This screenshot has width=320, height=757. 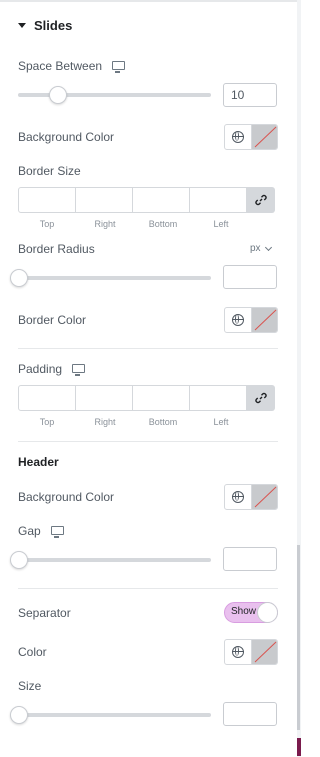 What do you see at coordinates (53, 25) in the screenshot?
I see `section-title: Slides` at bounding box center [53, 25].